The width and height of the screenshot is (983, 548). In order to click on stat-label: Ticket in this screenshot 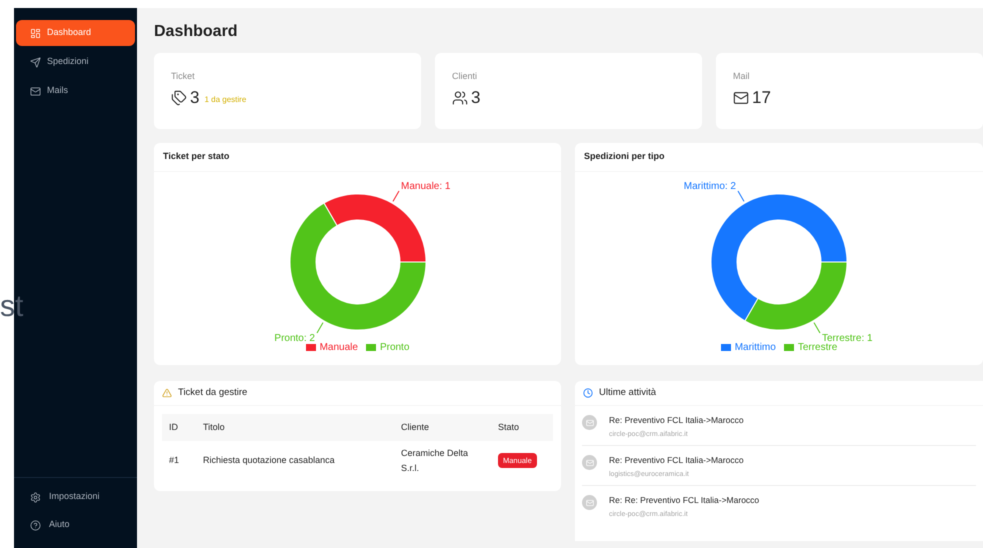, I will do `click(183, 76)`.